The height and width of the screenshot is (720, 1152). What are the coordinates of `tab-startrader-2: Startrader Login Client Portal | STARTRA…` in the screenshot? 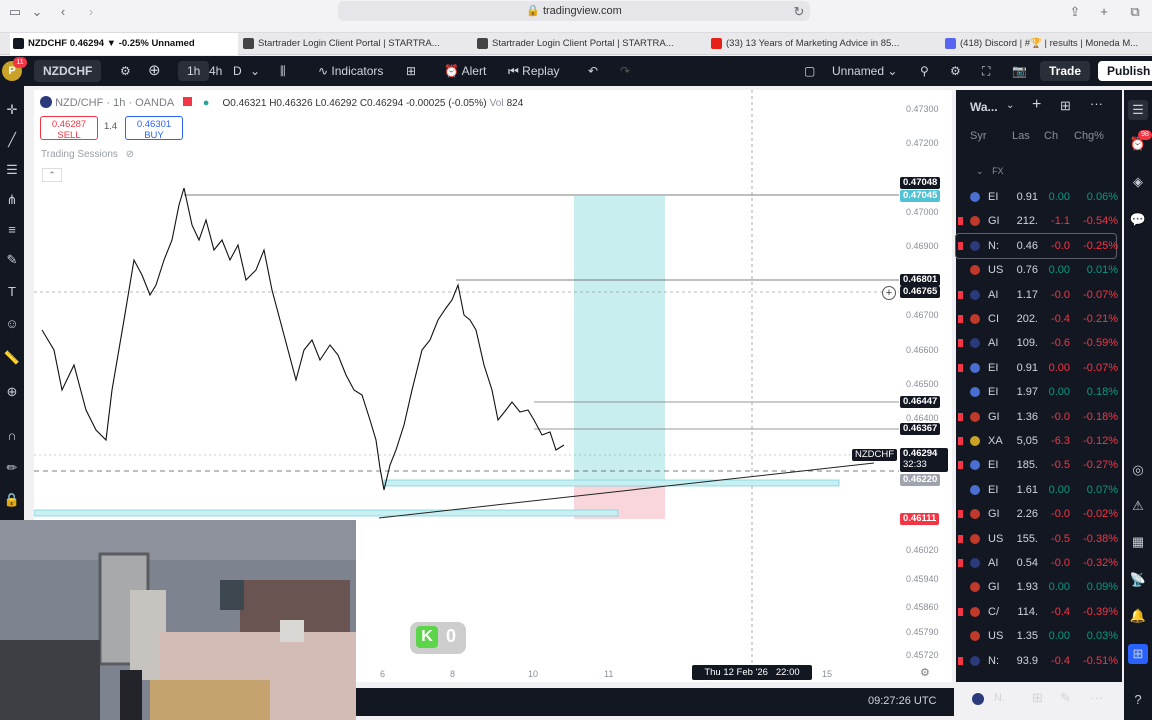 It's located at (589, 44).